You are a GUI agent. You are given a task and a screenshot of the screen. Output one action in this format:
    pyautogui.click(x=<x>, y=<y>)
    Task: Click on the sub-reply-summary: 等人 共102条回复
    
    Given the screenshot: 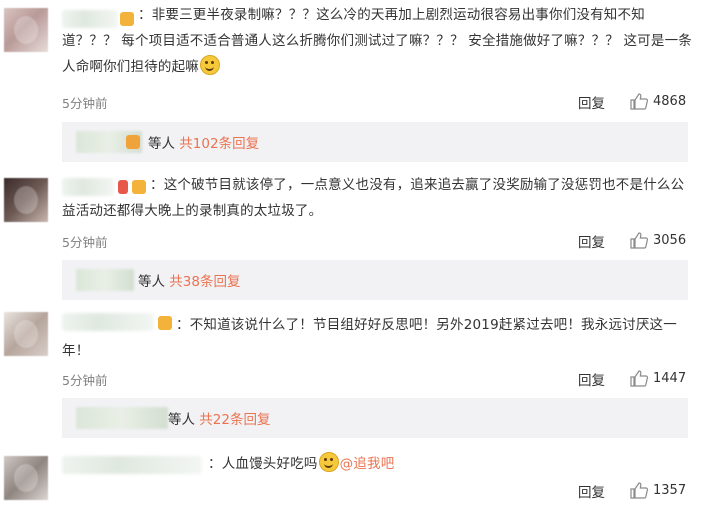 What is the action you would take?
    pyautogui.click(x=204, y=144)
    